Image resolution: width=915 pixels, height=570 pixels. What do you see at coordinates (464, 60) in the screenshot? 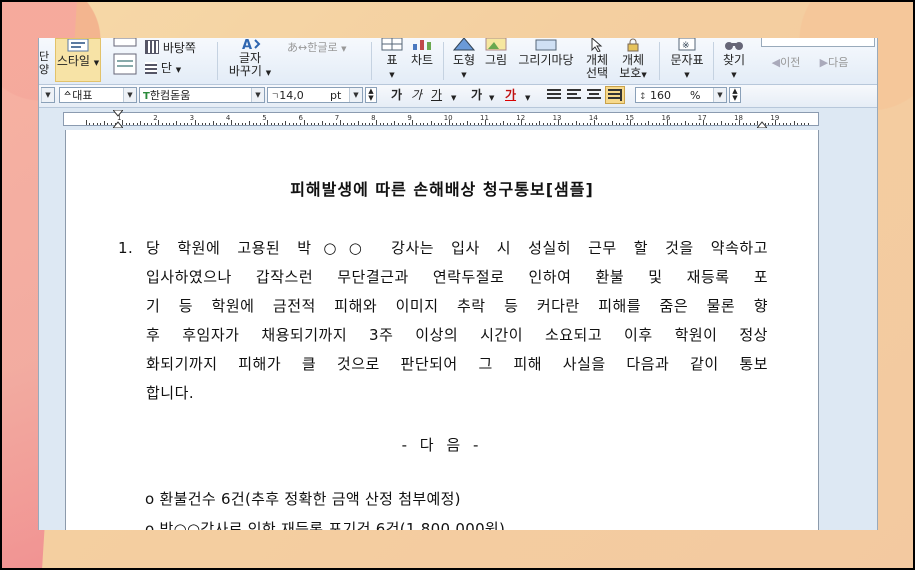
I see `shape-button: 도형 ▼` at bounding box center [464, 60].